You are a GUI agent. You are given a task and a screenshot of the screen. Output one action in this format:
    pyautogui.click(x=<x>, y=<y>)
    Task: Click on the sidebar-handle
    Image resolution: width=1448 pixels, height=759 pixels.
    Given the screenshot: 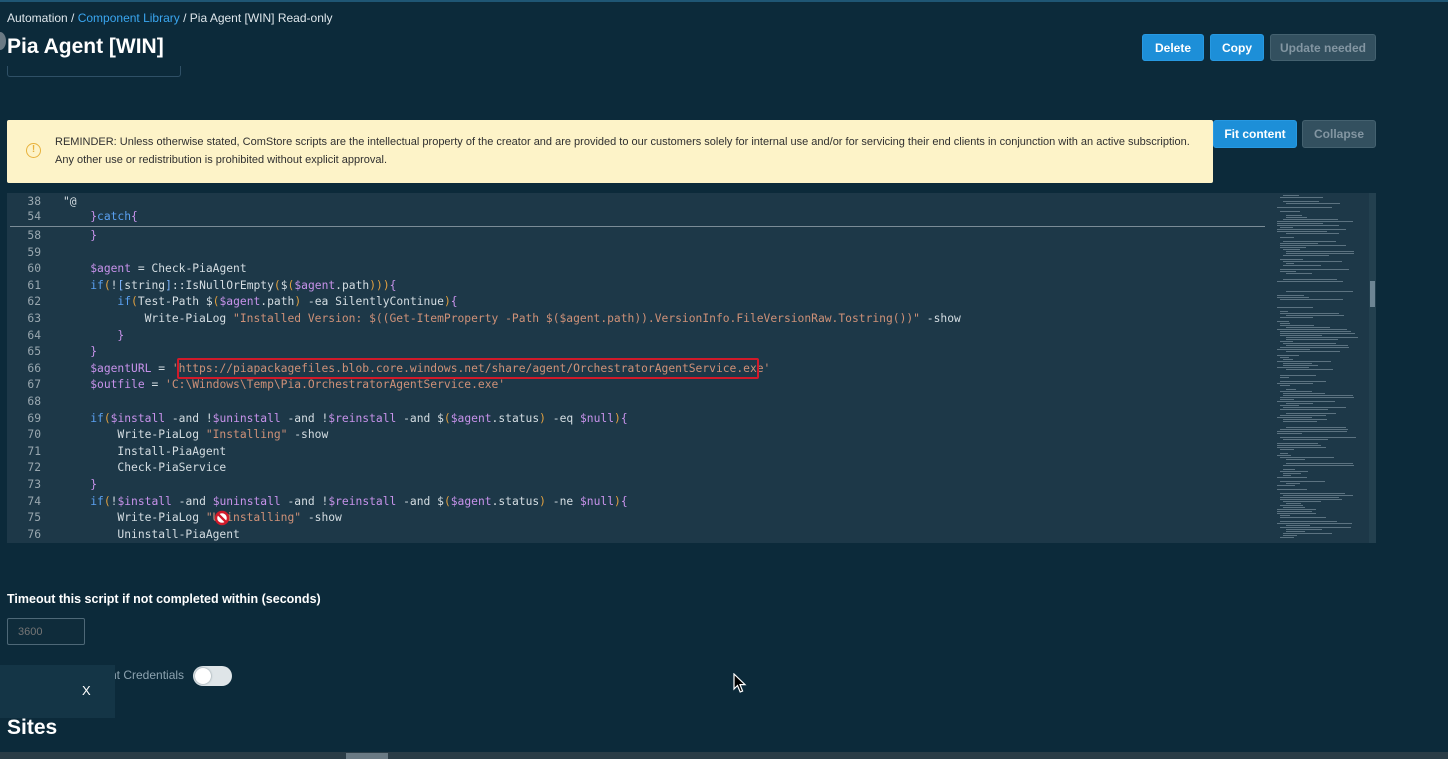 What is the action you would take?
    pyautogui.click(x=3, y=41)
    